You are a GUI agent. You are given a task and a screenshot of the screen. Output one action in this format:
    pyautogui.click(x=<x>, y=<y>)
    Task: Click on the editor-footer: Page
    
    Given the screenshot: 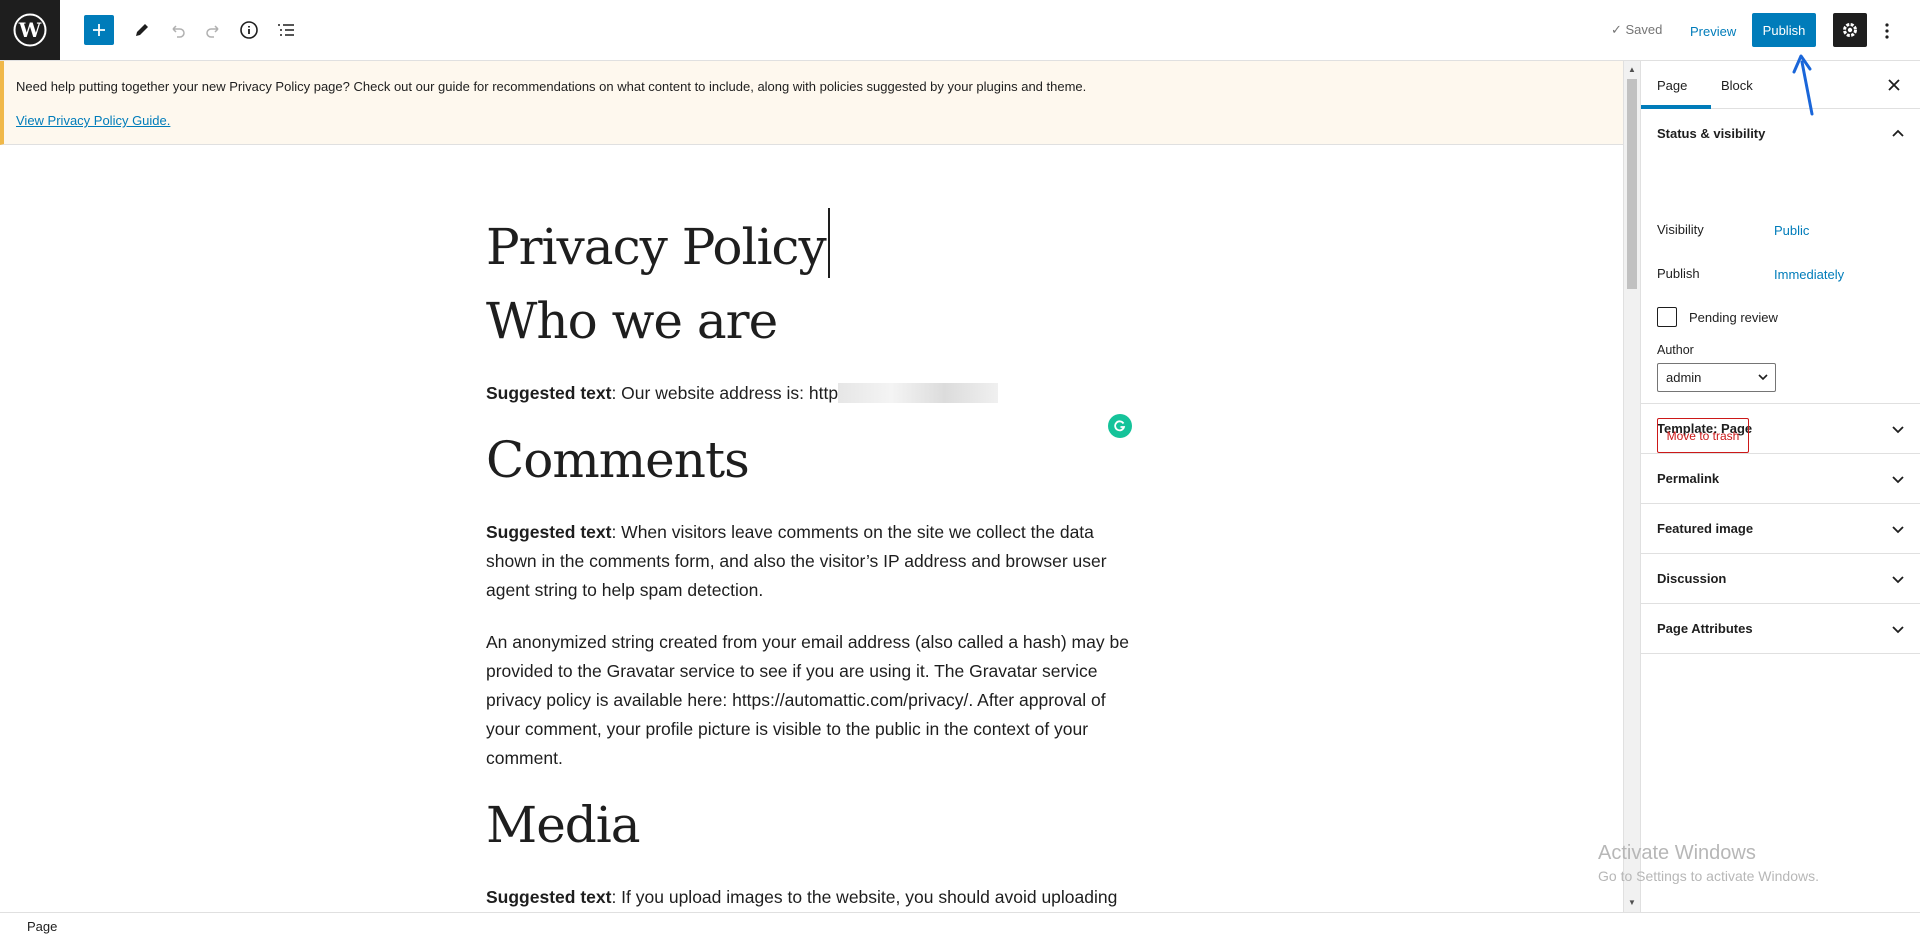 What is the action you would take?
    pyautogui.click(x=960, y=924)
    